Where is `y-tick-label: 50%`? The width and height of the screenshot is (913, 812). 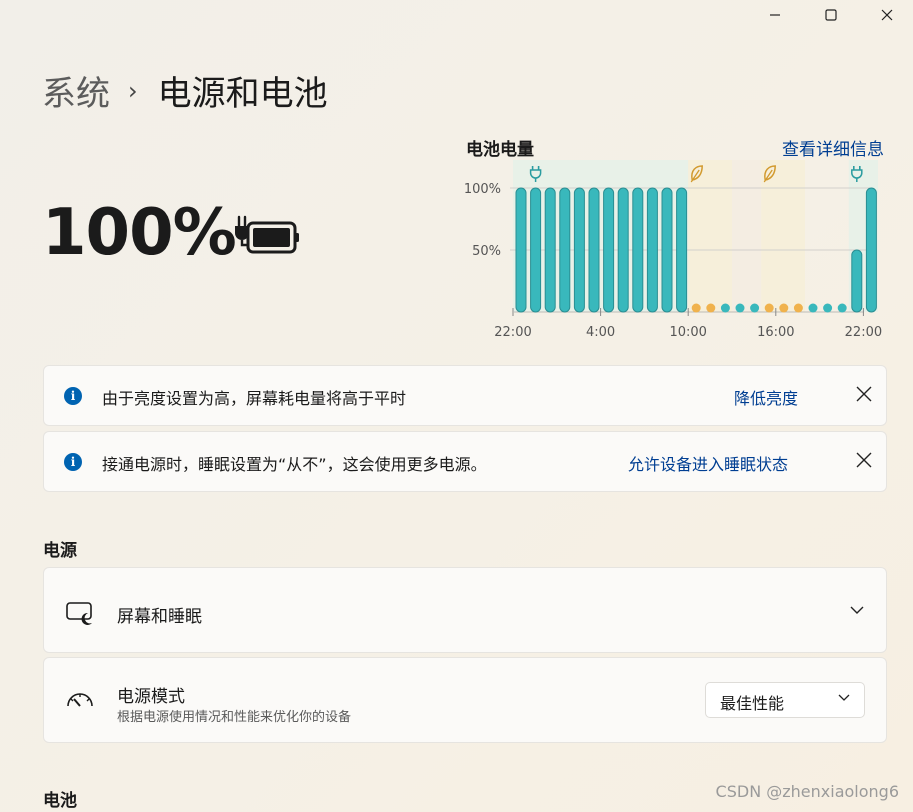 y-tick-label: 50% is located at coordinates (486, 251).